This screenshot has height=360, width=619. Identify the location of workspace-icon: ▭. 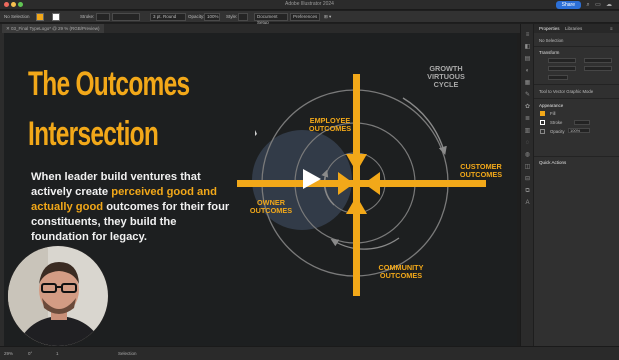
(598, 5).